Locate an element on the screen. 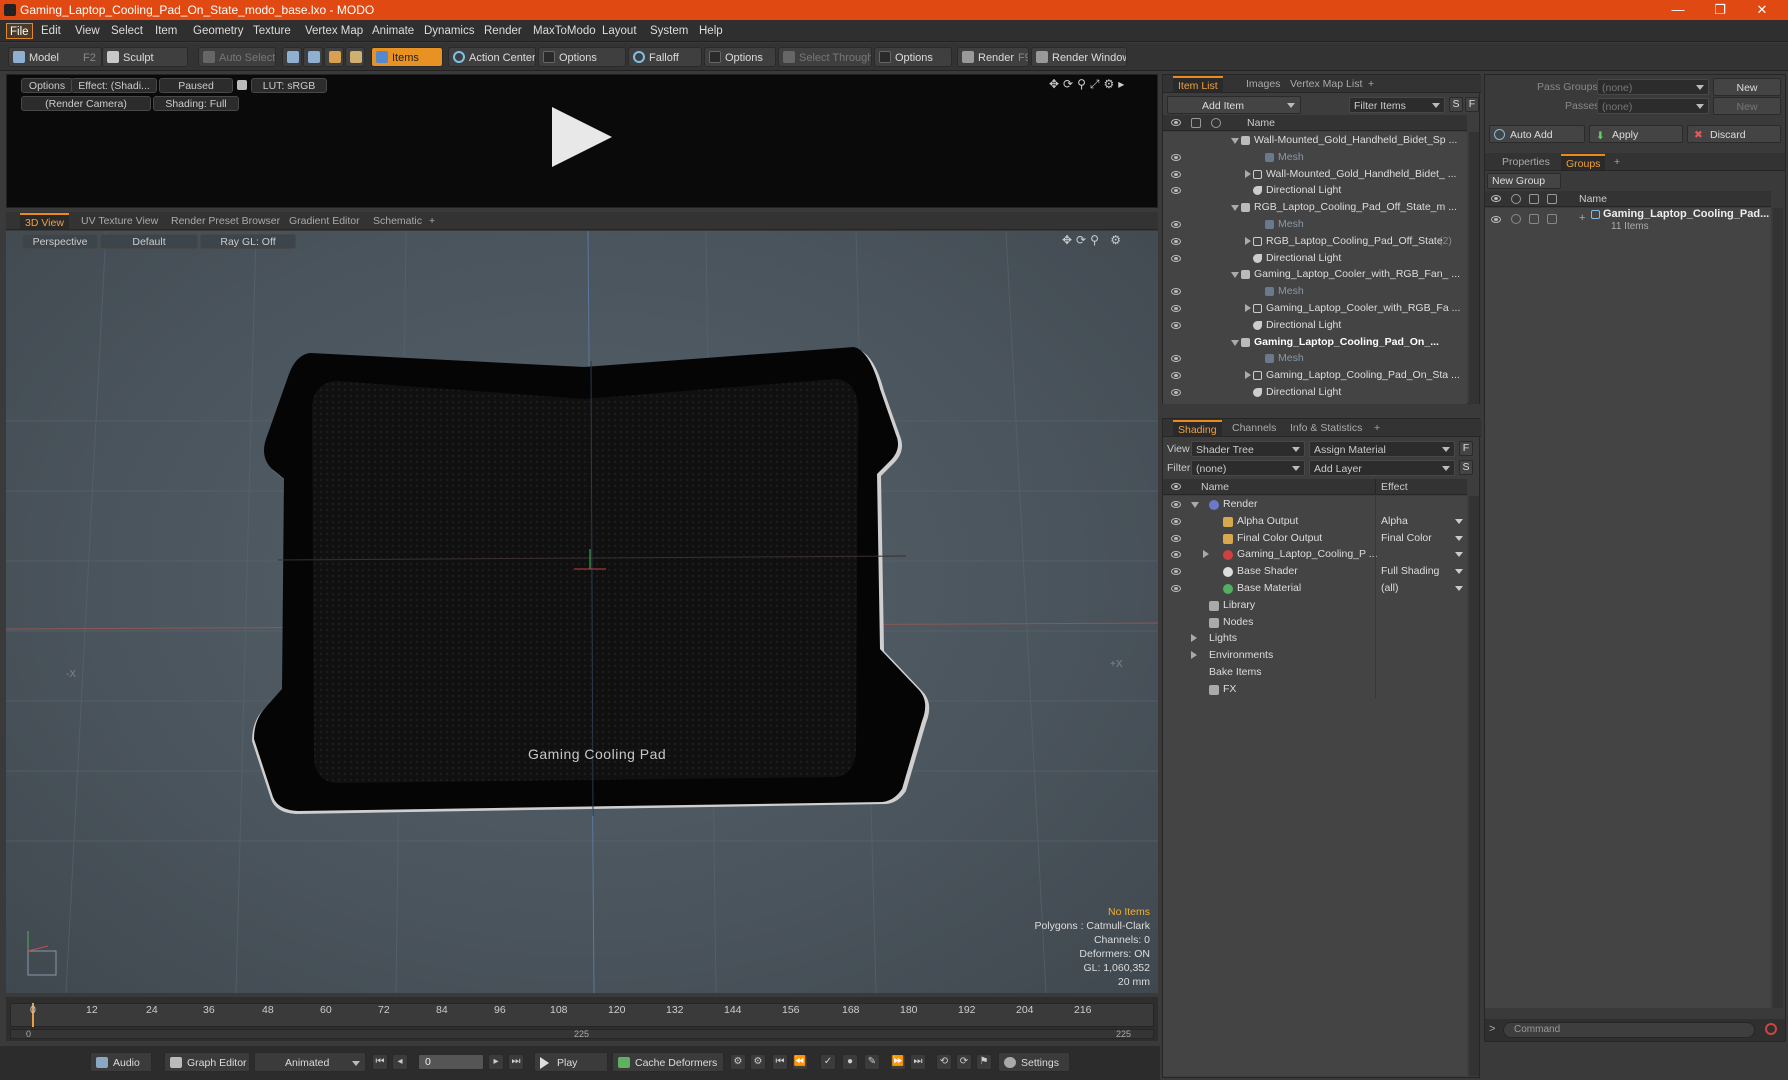  minimize-button: — is located at coordinates (1678, 10).